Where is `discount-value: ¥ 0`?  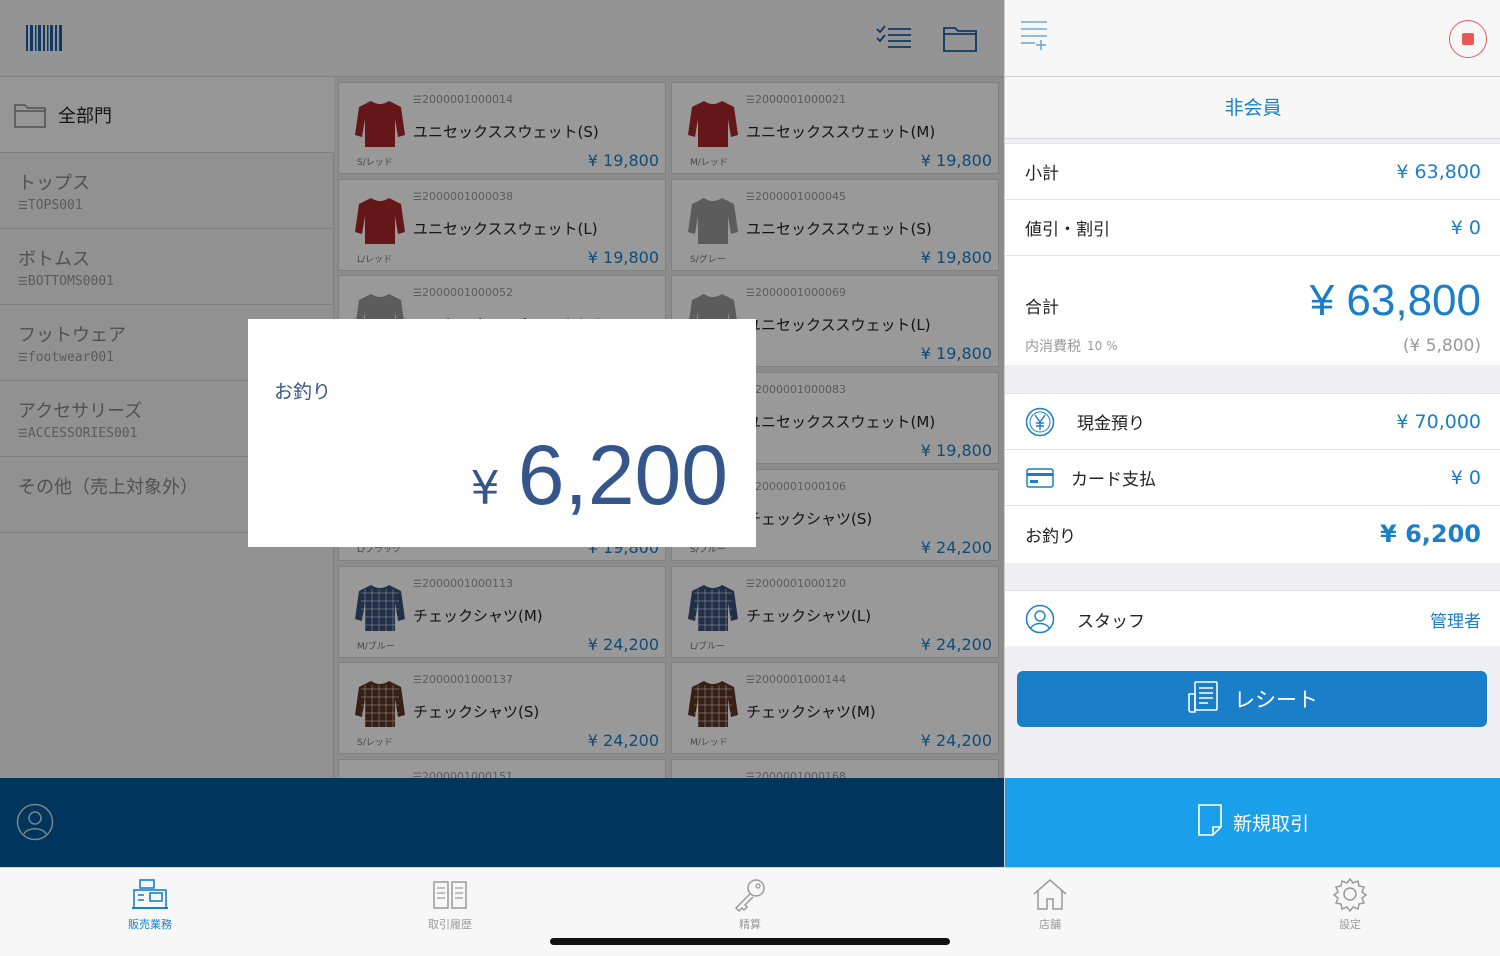
discount-value: ¥ 0 is located at coordinates (1465, 227).